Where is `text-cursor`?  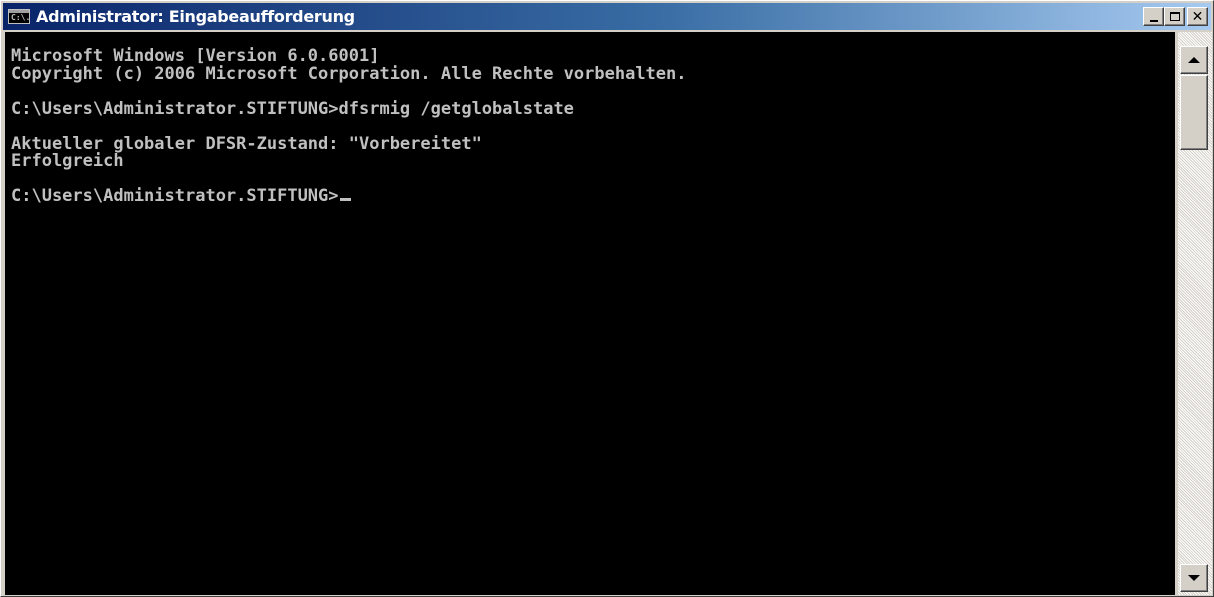 text-cursor is located at coordinates (345, 199).